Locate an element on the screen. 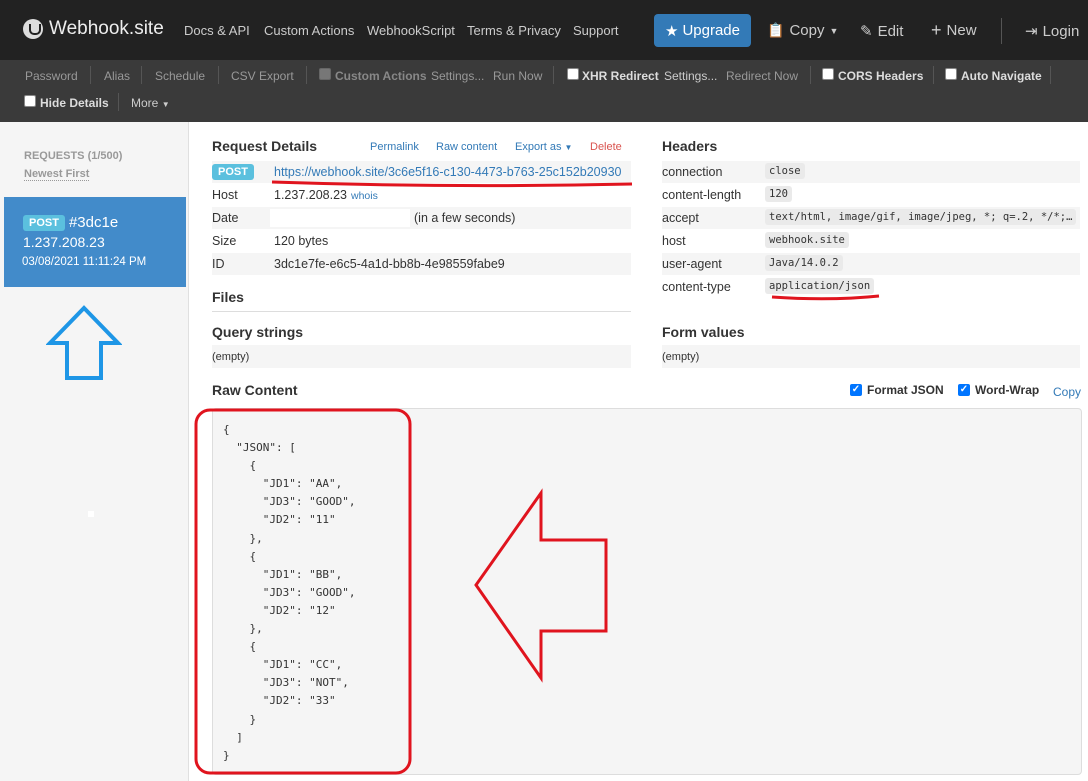 The image size is (1088, 781). json-highlight-box-annotation is located at coordinates (303, 591).